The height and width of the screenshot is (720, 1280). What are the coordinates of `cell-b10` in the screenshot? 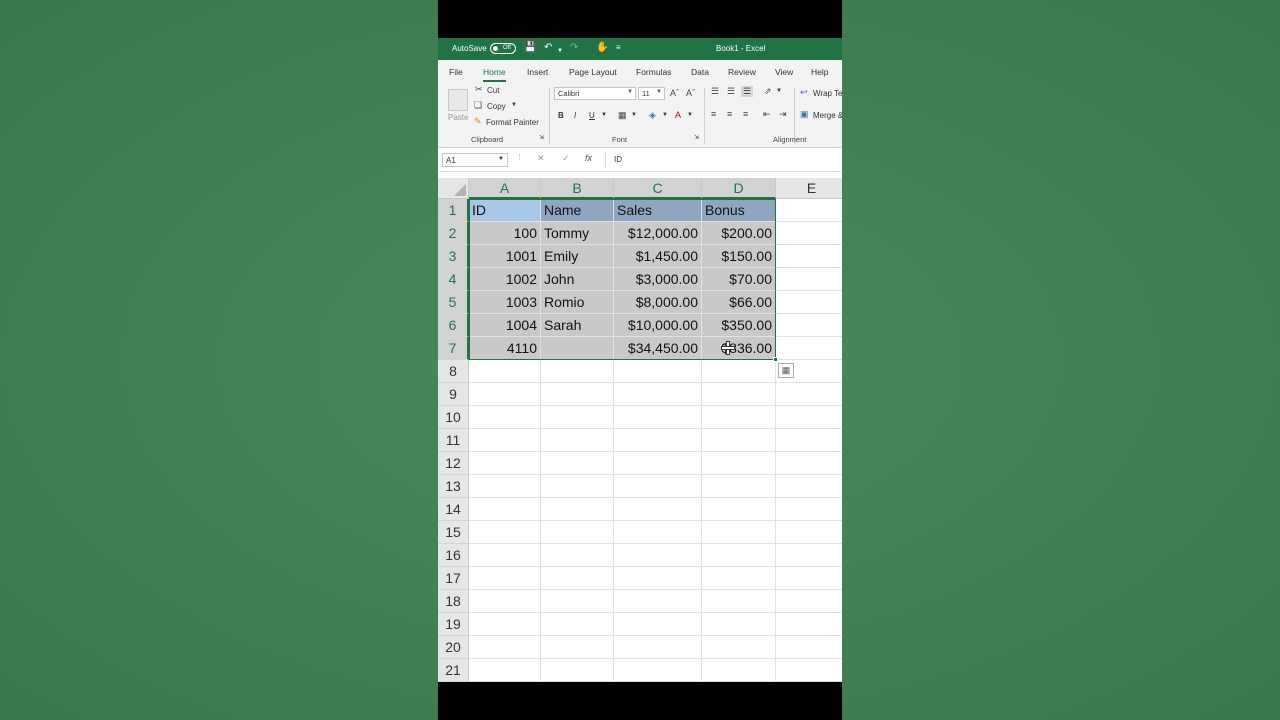 It's located at (577, 417).